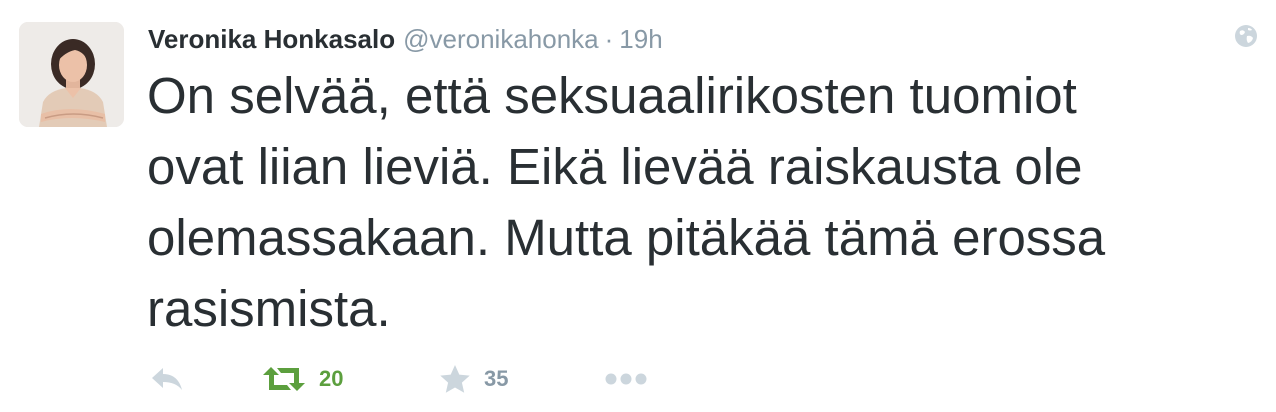 This screenshot has height=412, width=1276. I want to click on favorite-count: 35, so click(496, 378).